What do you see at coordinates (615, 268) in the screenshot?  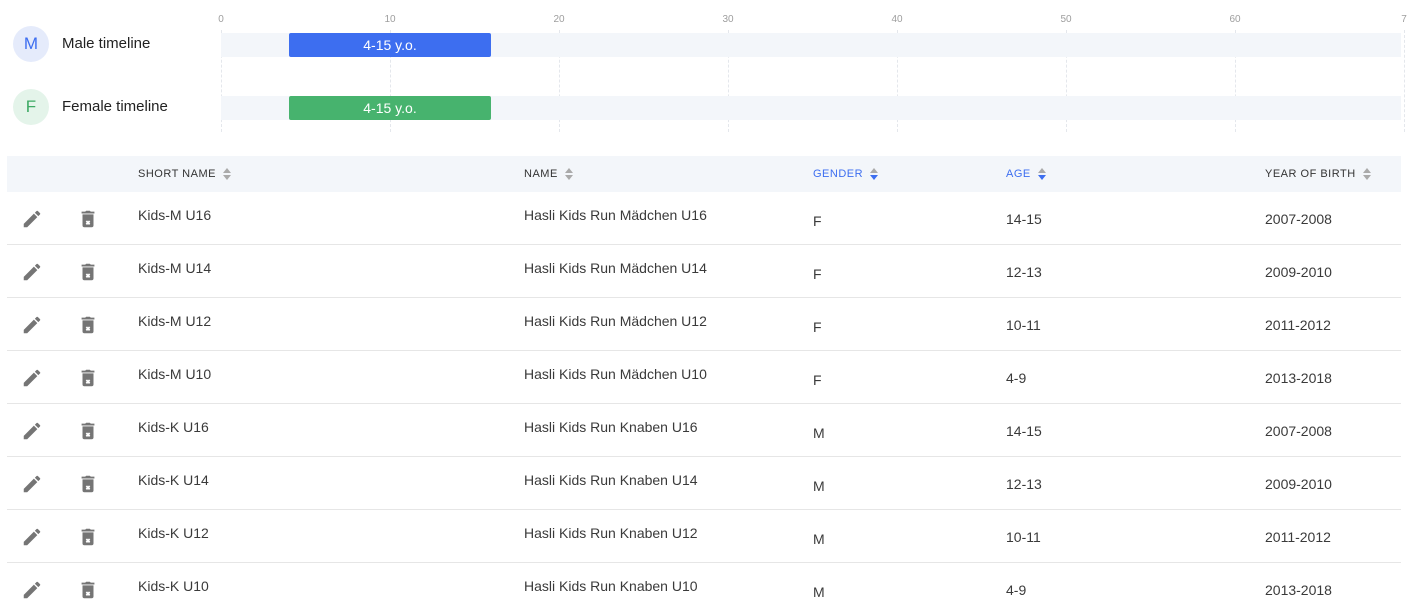 I see `cell-name: Hasli Kids Run Mädchen U14` at bounding box center [615, 268].